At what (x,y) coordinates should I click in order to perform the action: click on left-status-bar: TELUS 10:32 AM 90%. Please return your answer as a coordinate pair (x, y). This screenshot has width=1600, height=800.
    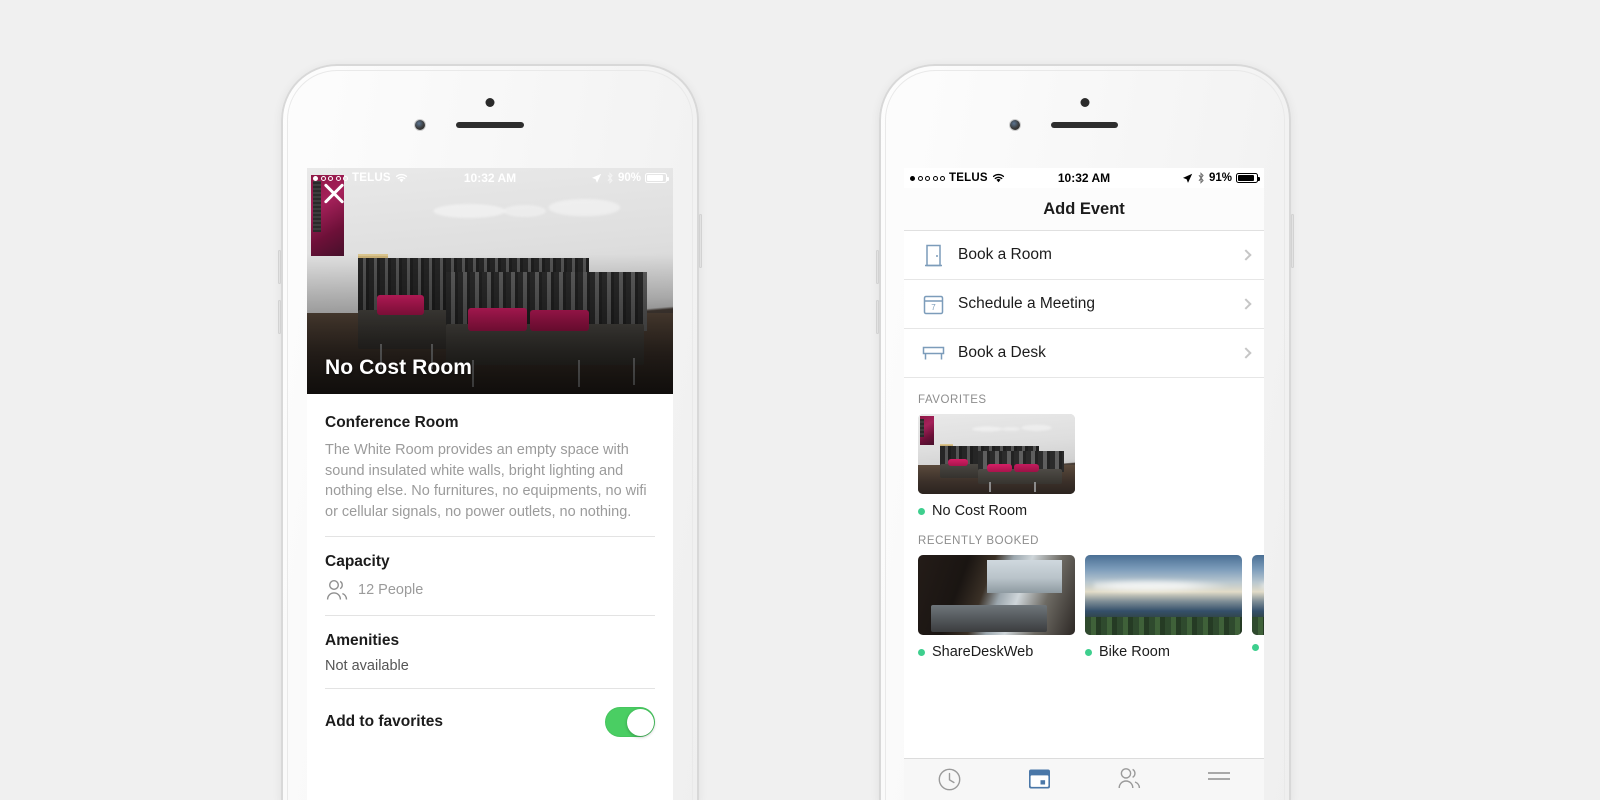
    Looking at the image, I should click on (490, 178).